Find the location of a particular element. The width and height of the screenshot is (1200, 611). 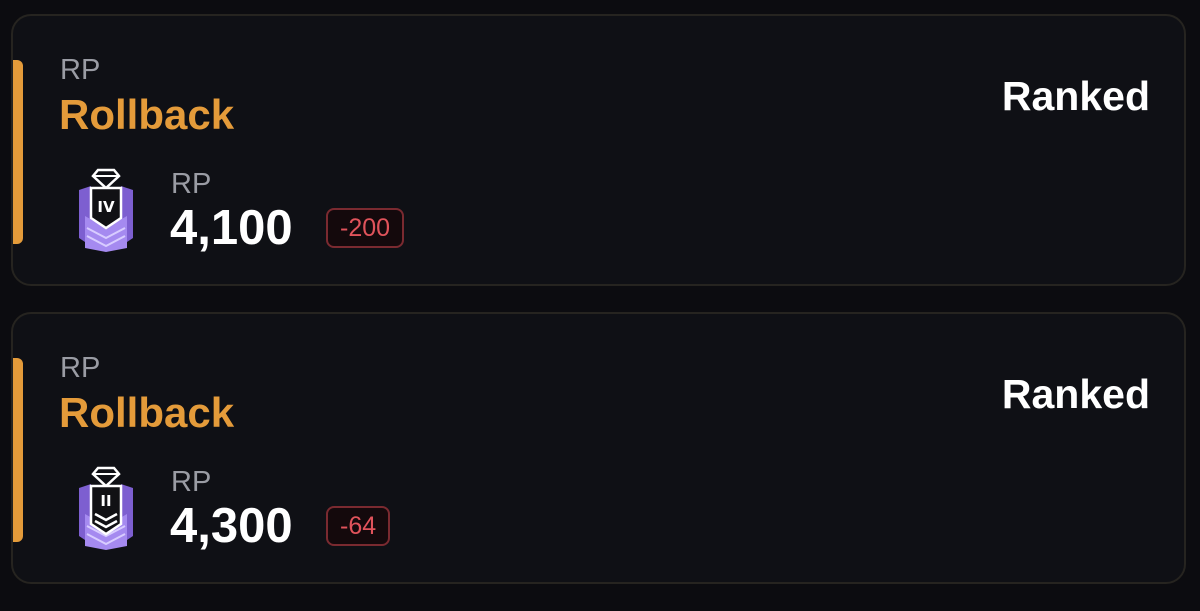

rank-badge-ii-icon: II is located at coordinates (106, 508).